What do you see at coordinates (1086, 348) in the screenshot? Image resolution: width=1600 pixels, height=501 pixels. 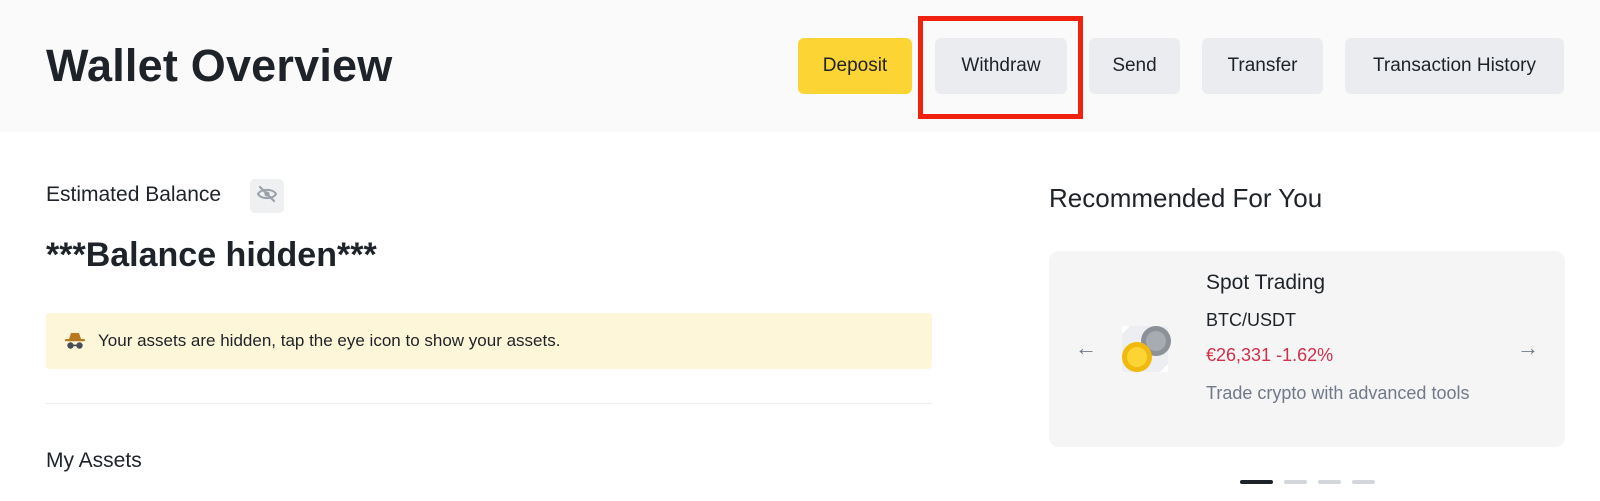 I see `arrow-left-icon: ←` at bounding box center [1086, 348].